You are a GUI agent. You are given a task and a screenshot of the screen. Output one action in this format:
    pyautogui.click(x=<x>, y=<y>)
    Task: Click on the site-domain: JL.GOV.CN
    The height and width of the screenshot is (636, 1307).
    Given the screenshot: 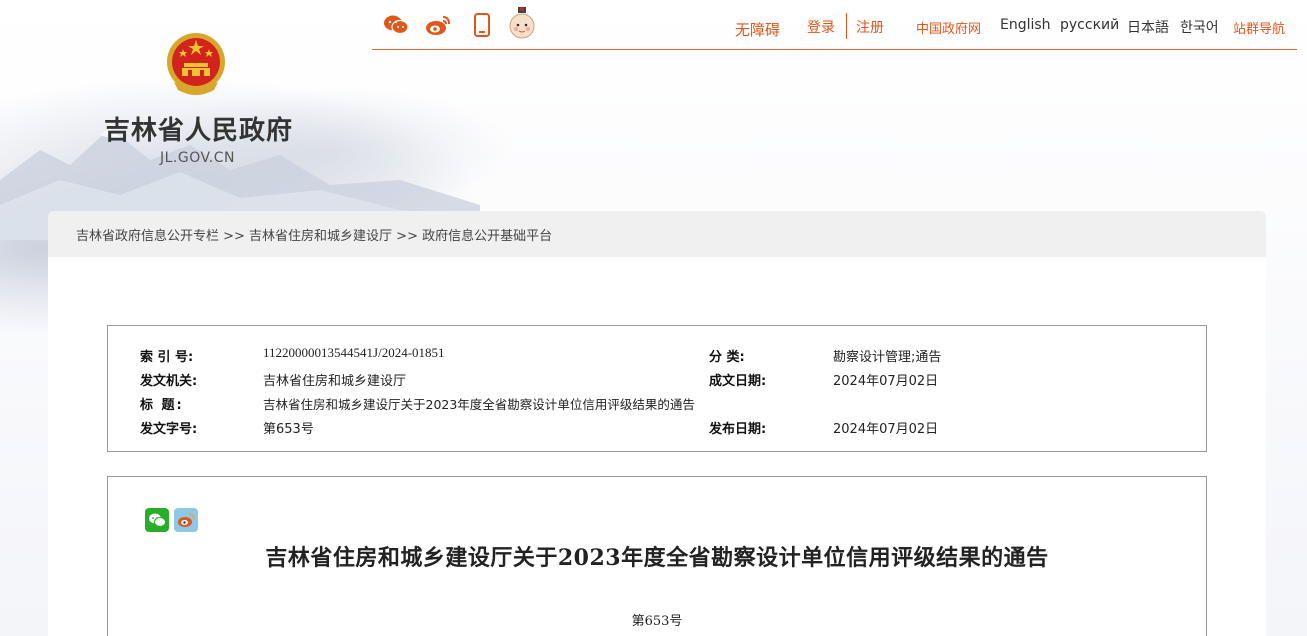 What is the action you would take?
    pyautogui.click(x=197, y=158)
    